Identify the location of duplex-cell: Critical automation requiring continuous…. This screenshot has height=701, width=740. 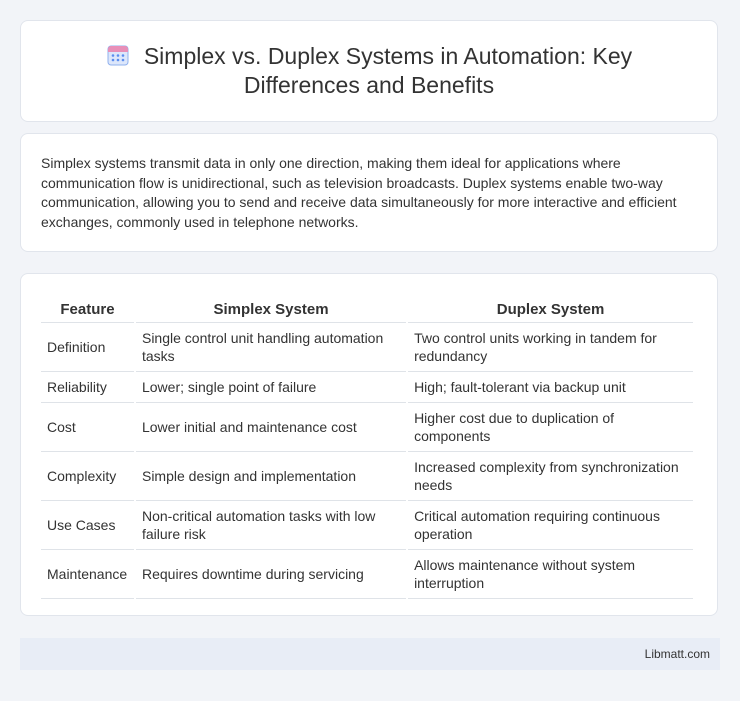
(550, 525).